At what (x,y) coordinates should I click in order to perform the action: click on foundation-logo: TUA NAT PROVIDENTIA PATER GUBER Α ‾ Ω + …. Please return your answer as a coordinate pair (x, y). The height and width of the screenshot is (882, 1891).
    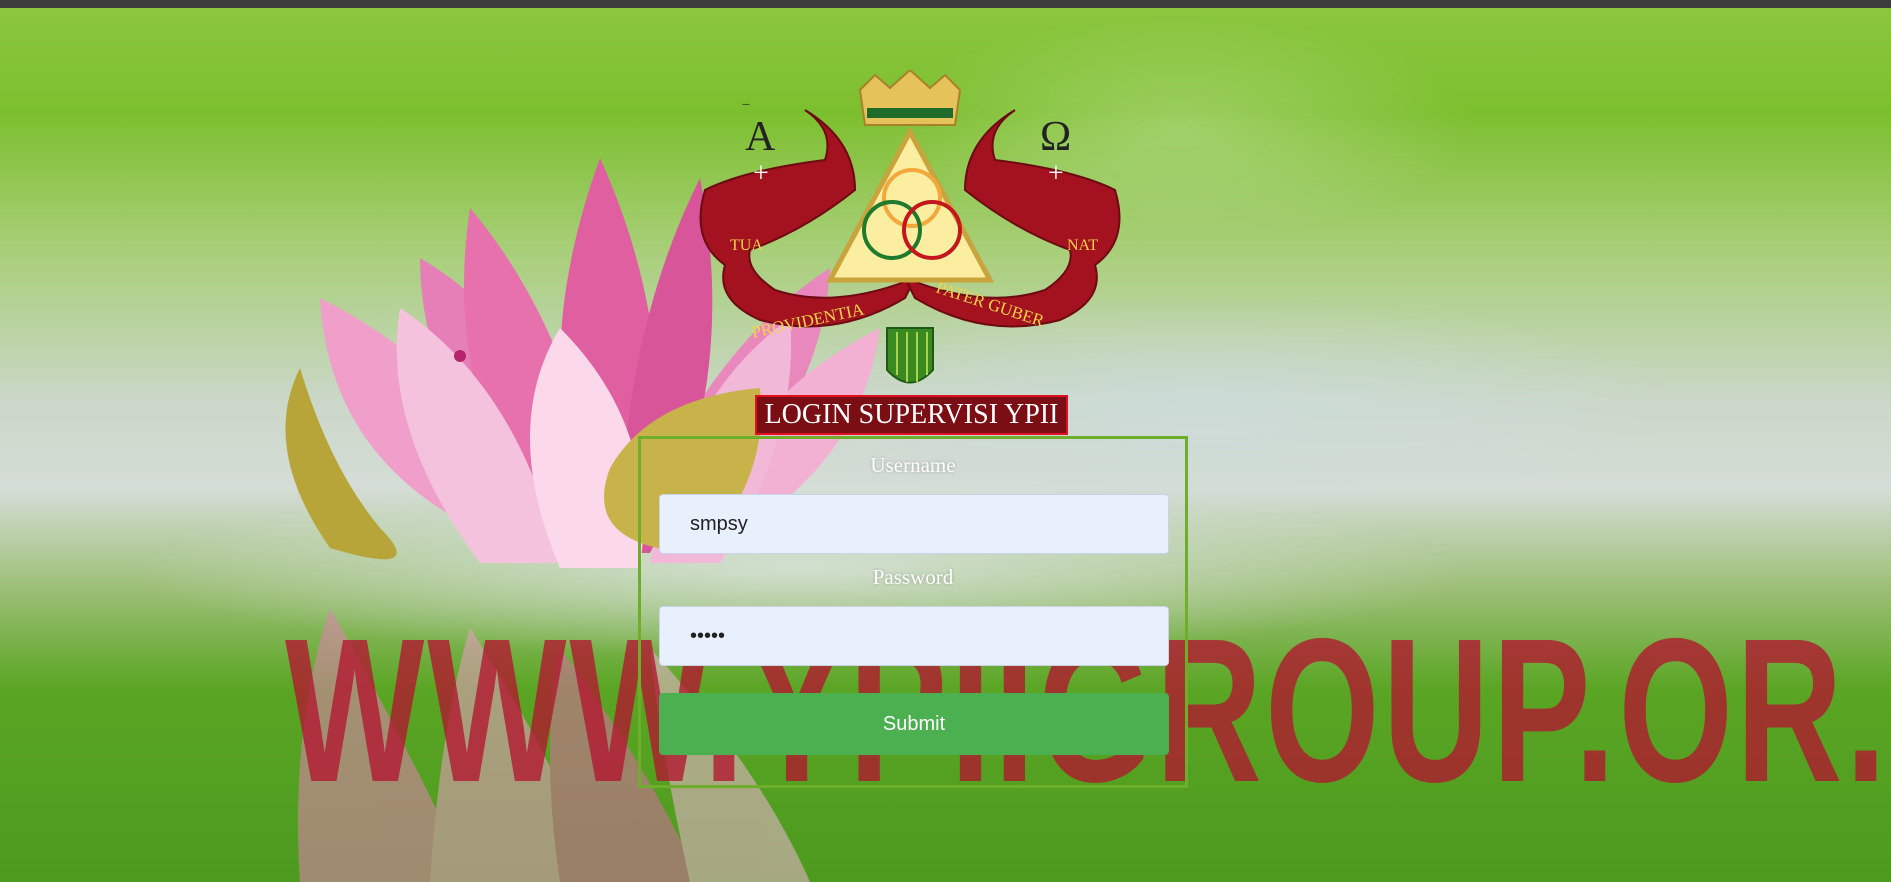
    Looking at the image, I should click on (910, 227).